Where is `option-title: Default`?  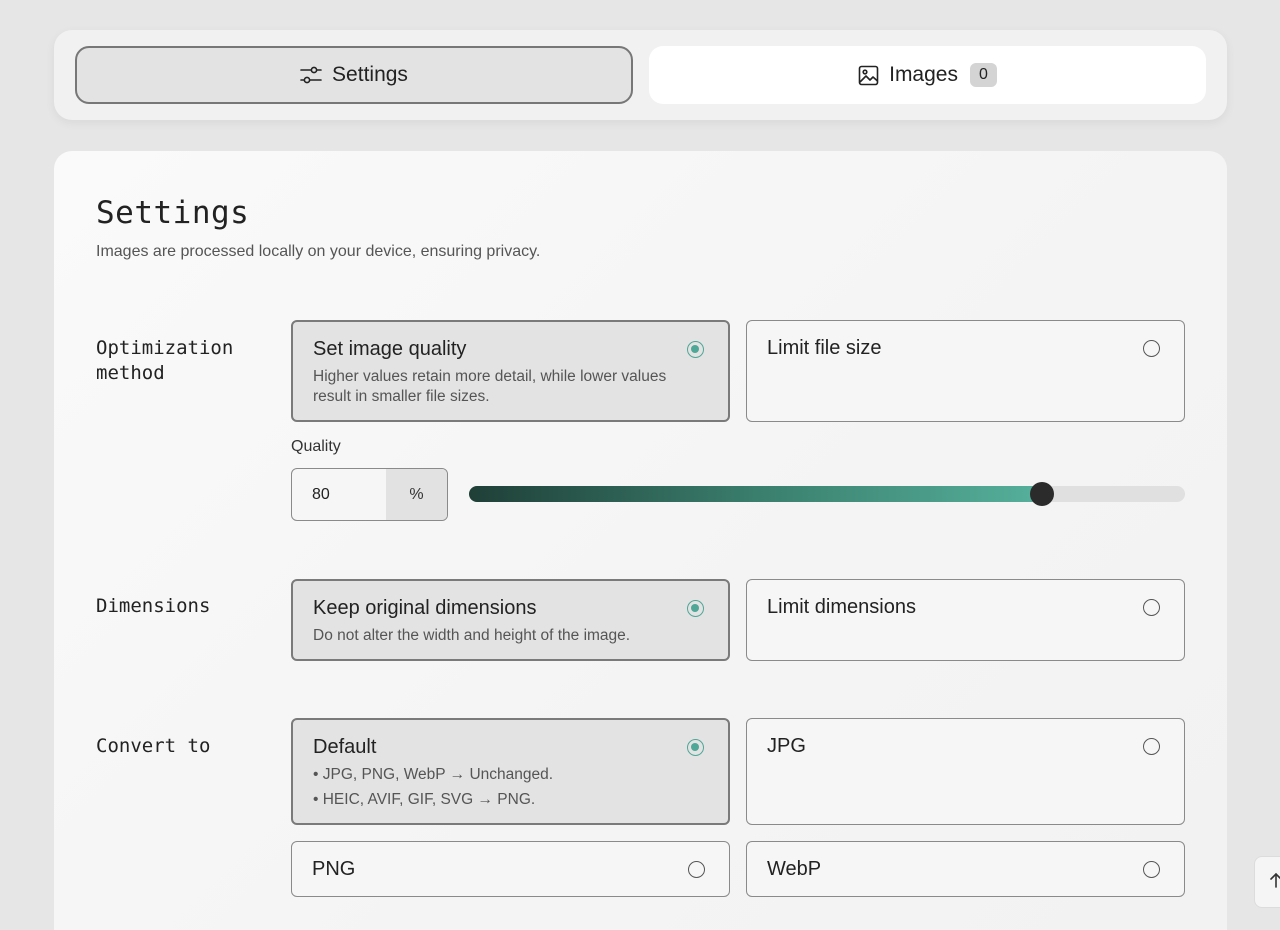
option-title: Default is located at coordinates (345, 747).